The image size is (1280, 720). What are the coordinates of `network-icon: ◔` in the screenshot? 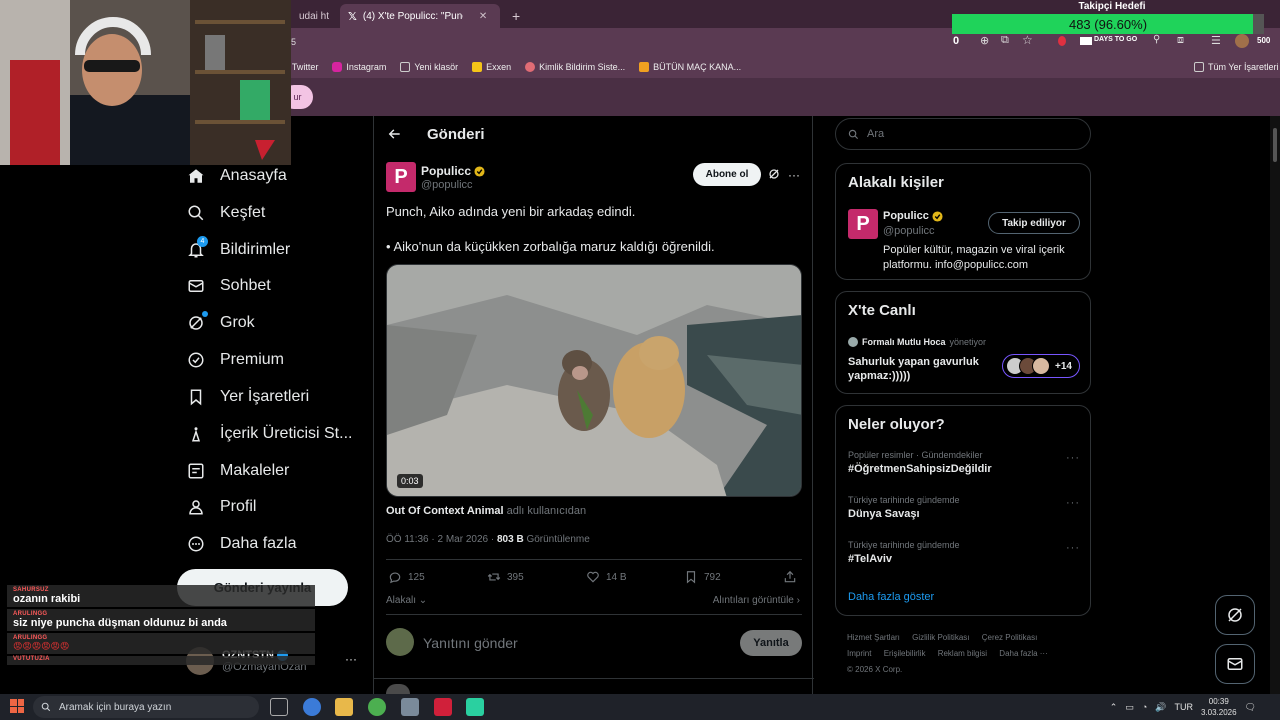 It's located at (1144, 707).